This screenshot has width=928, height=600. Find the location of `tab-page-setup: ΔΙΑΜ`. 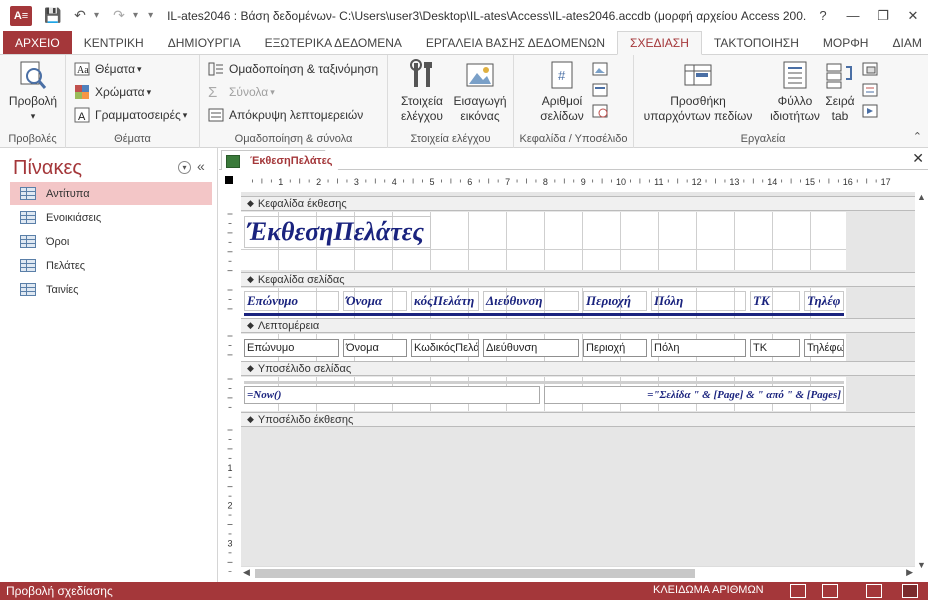

tab-page-setup: ΔΙΑΜ is located at coordinates (904, 42).